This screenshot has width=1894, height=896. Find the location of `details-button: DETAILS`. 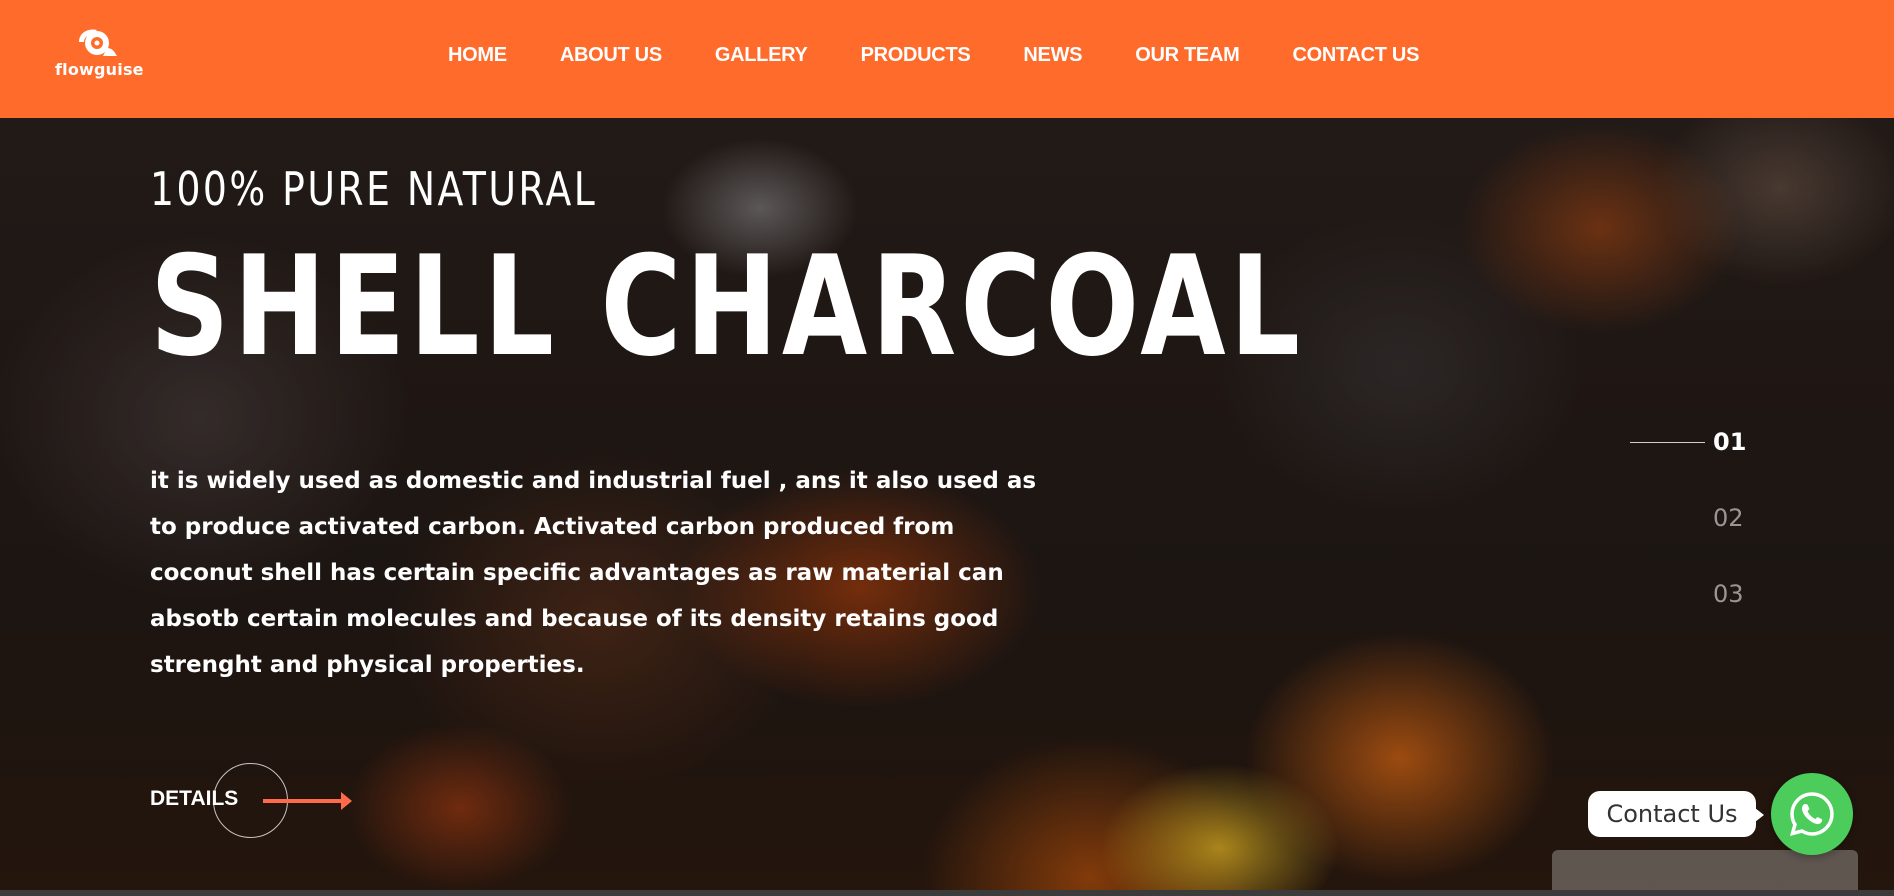

details-button: DETAILS is located at coordinates (255, 800).